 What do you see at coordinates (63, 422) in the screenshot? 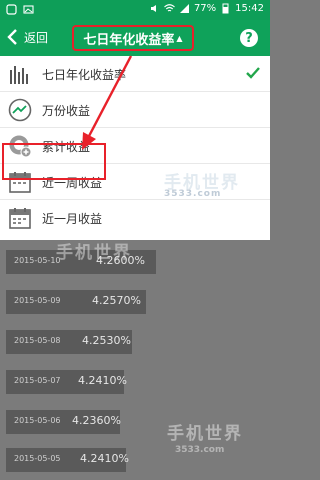
I see `list-item: 2015-05-06 4.2360%` at bounding box center [63, 422].